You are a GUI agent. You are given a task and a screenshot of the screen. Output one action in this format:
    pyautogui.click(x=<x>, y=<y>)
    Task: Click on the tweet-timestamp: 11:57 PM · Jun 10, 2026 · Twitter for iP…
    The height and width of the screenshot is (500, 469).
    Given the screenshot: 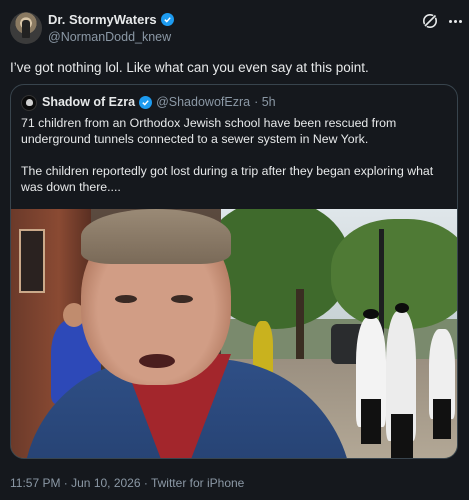 What is the action you would take?
    pyautogui.click(x=127, y=483)
    